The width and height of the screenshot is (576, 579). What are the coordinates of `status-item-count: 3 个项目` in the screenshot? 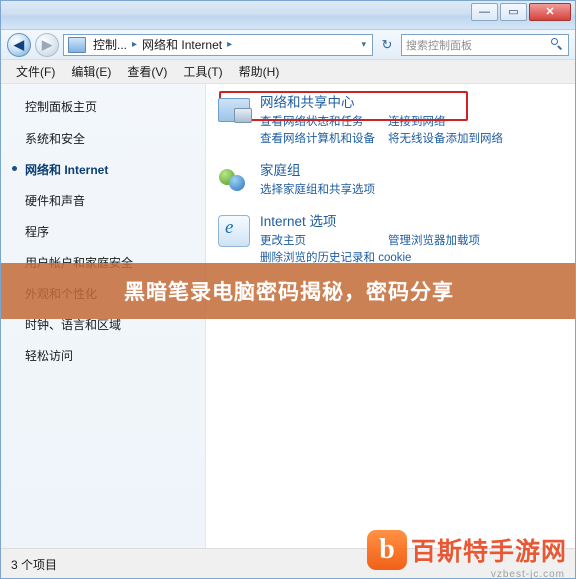 It's located at (34, 565).